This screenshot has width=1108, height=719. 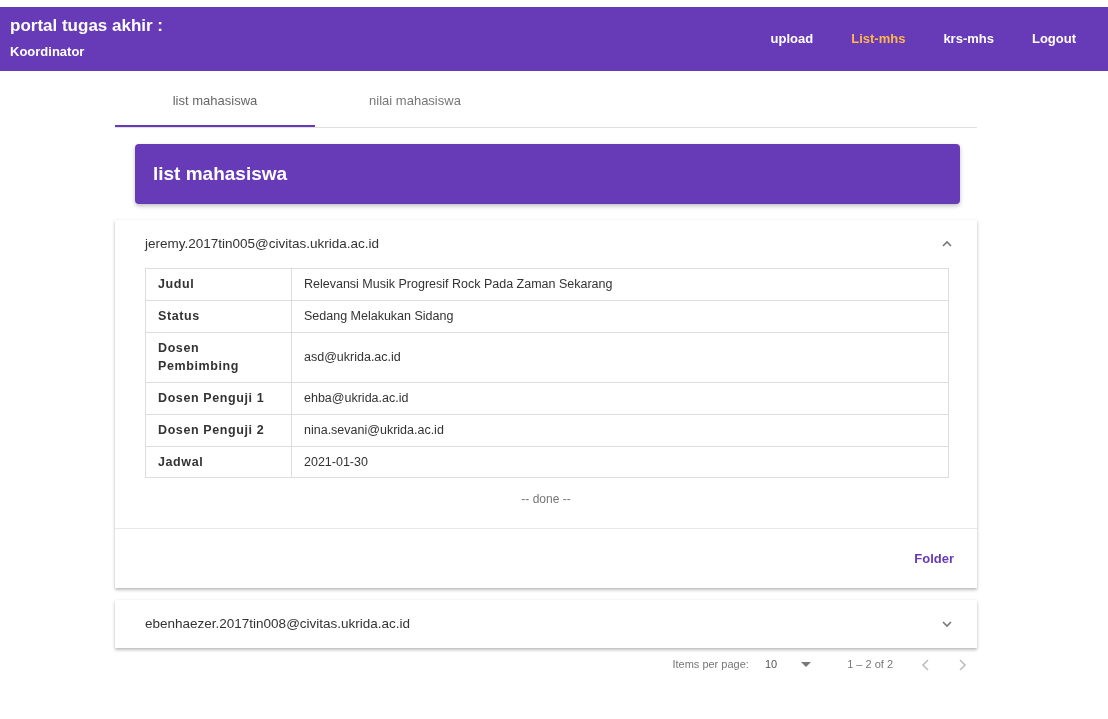 I want to click on page-range: 1 – 2 of 2, so click(x=870, y=665).